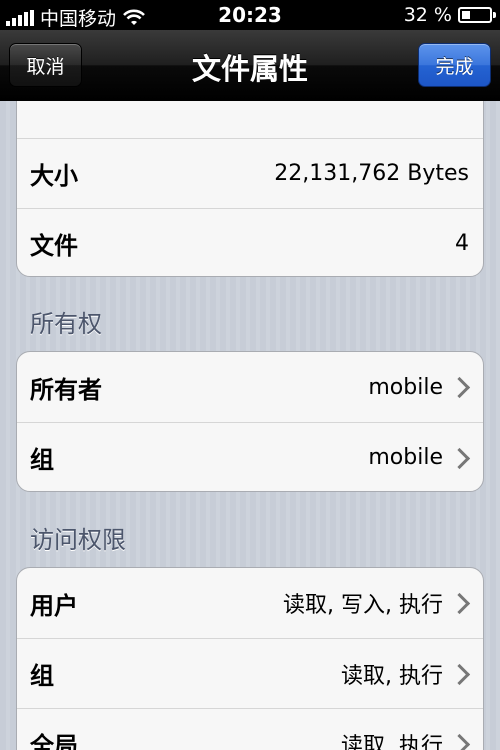 This screenshot has width=500, height=750. Describe the element at coordinates (54, 246) in the screenshot. I see `files-label: 文件` at that location.